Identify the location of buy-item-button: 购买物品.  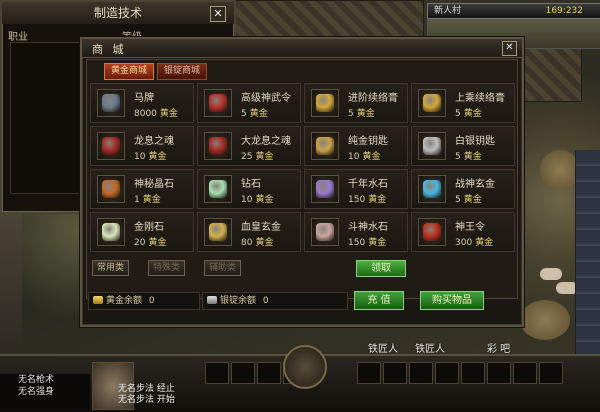
(452, 300).